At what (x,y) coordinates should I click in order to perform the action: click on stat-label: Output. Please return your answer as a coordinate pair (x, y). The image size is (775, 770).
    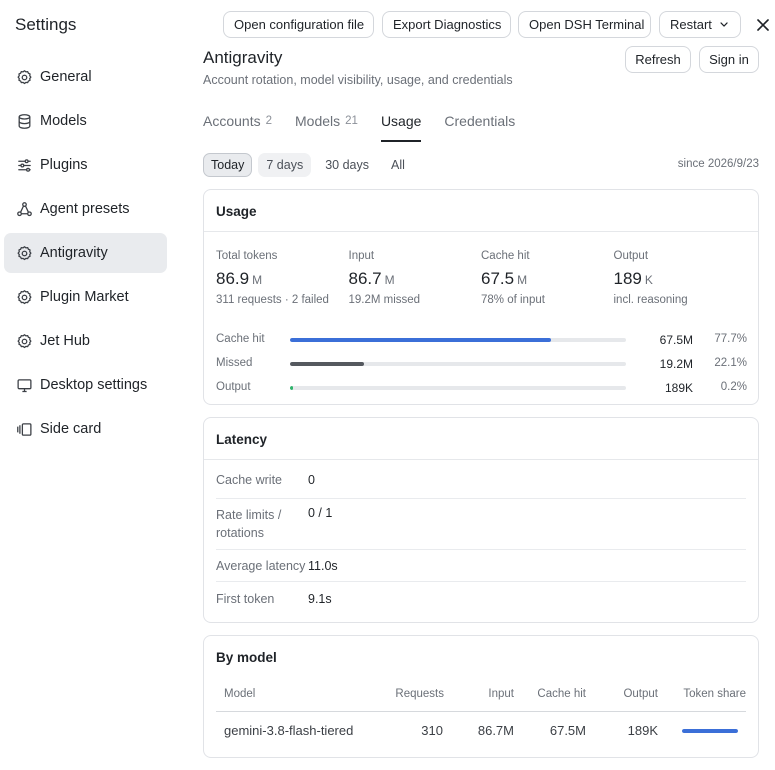
    Looking at the image, I should click on (631, 256).